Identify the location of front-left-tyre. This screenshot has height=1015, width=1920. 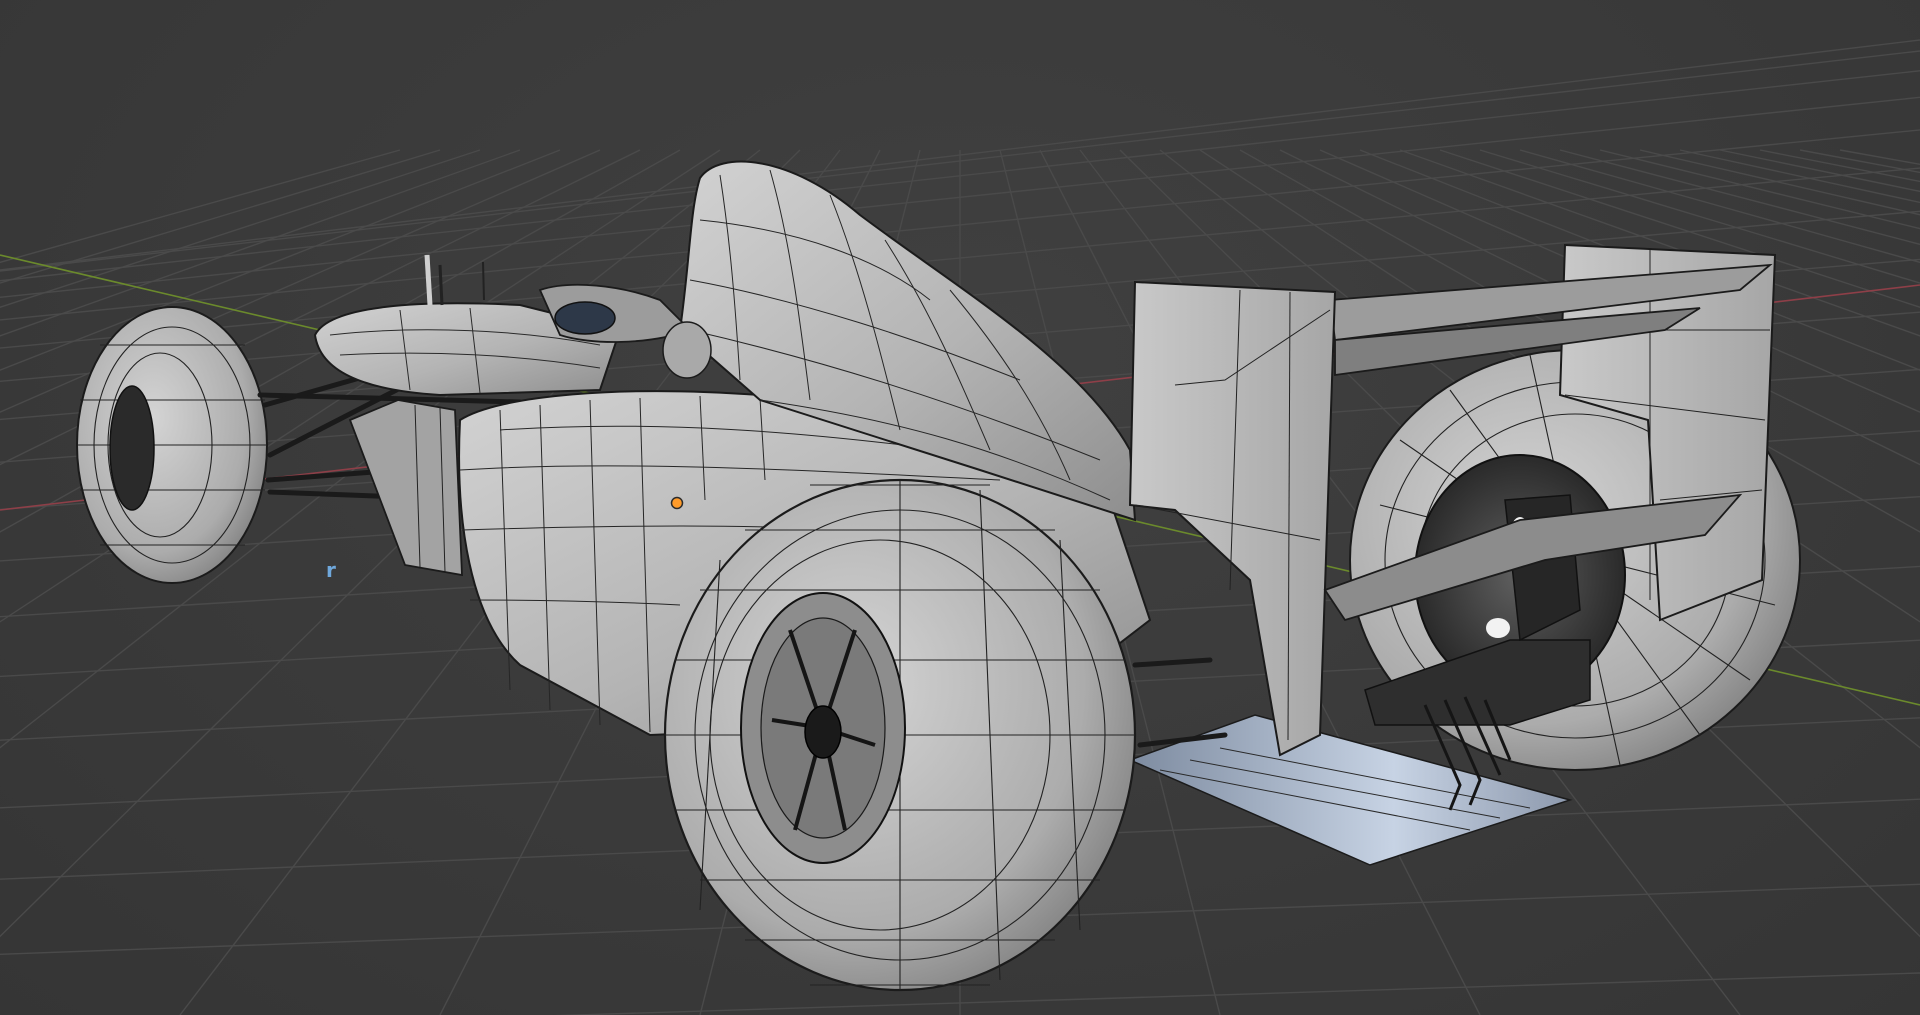
(172, 445).